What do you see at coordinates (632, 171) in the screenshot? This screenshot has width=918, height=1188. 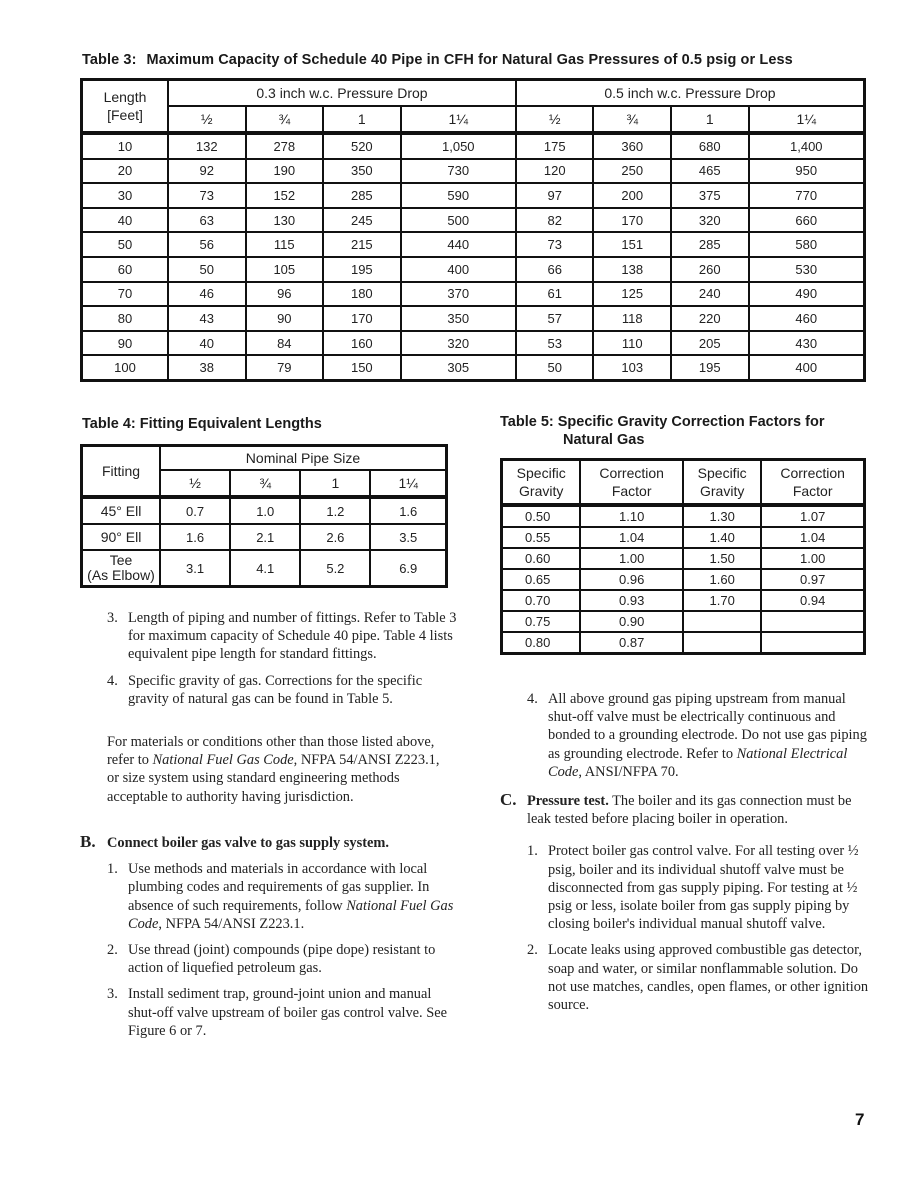 I see `table3-capacity-cell: 250` at bounding box center [632, 171].